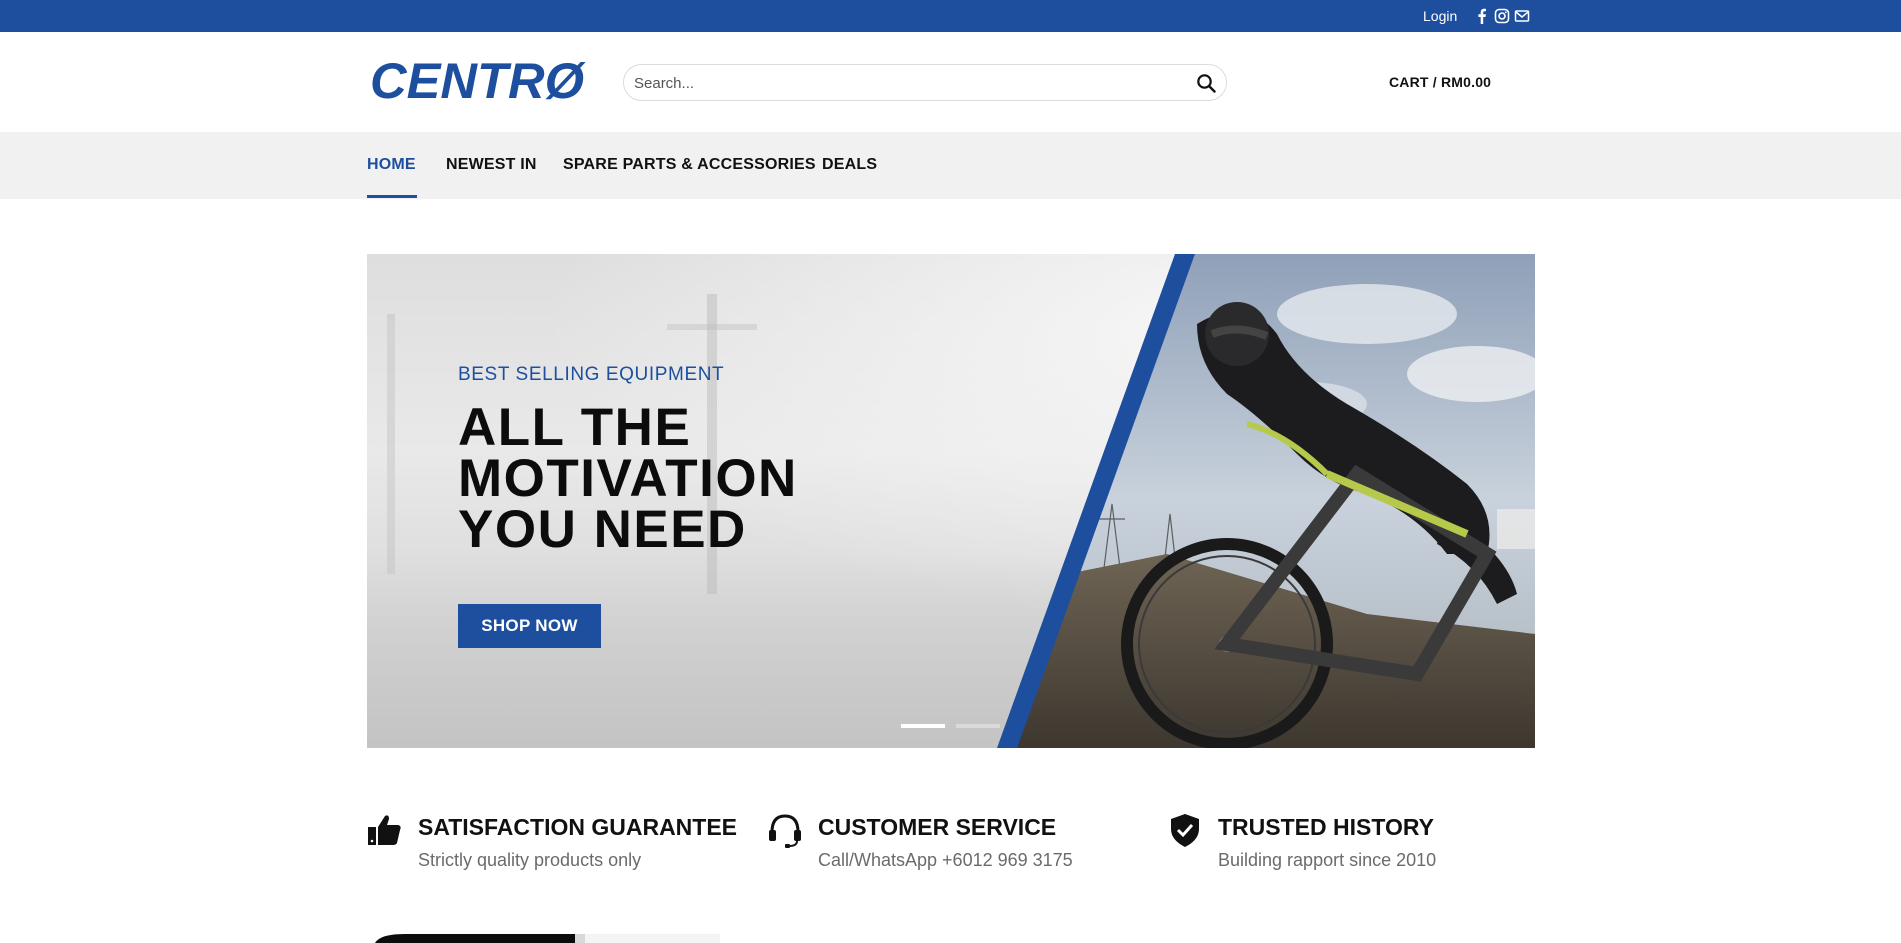  What do you see at coordinates (1185, 830) in the screenshot?
I see `shield-check-icon` at bounding box center [1185, 830].